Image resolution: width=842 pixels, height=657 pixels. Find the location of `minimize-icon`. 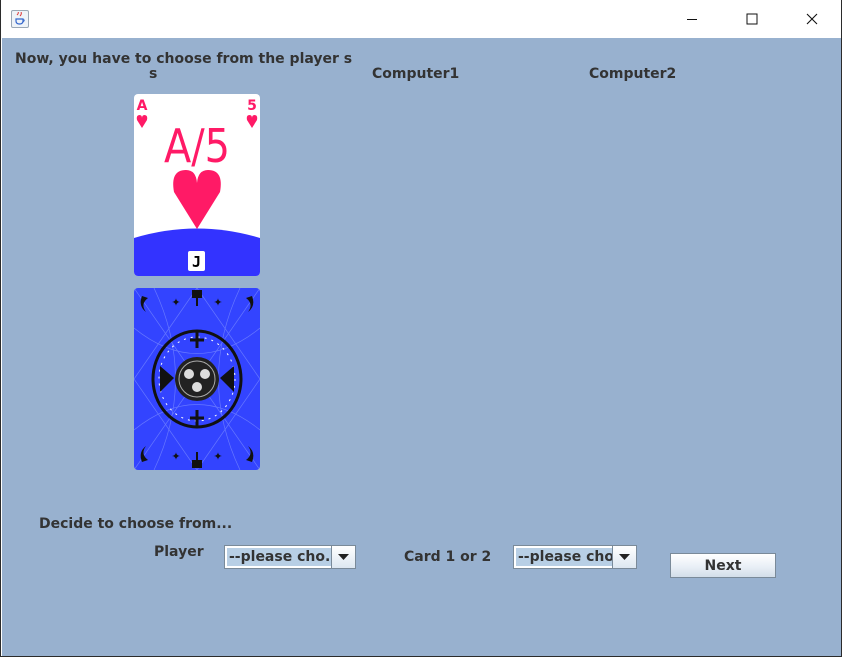

minimize-icon is located at coordinates (692, 19).